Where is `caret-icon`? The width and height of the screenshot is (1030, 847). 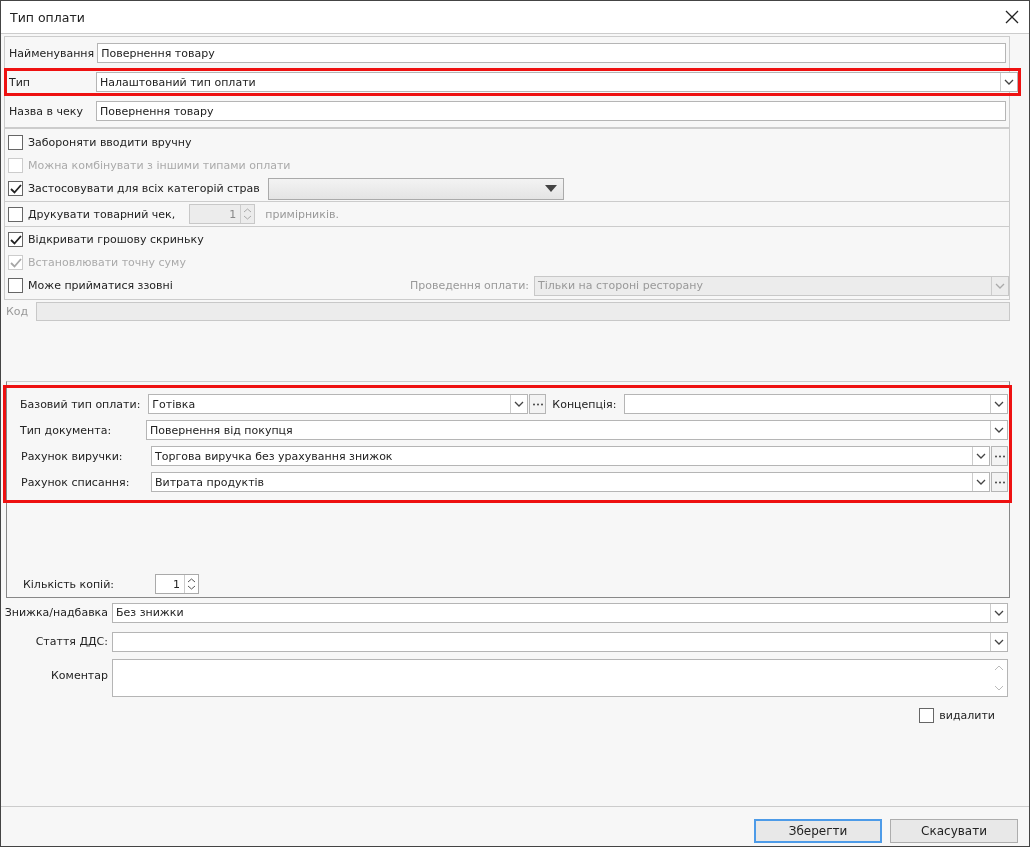
caret-icon is located at coordinates (550, 188).